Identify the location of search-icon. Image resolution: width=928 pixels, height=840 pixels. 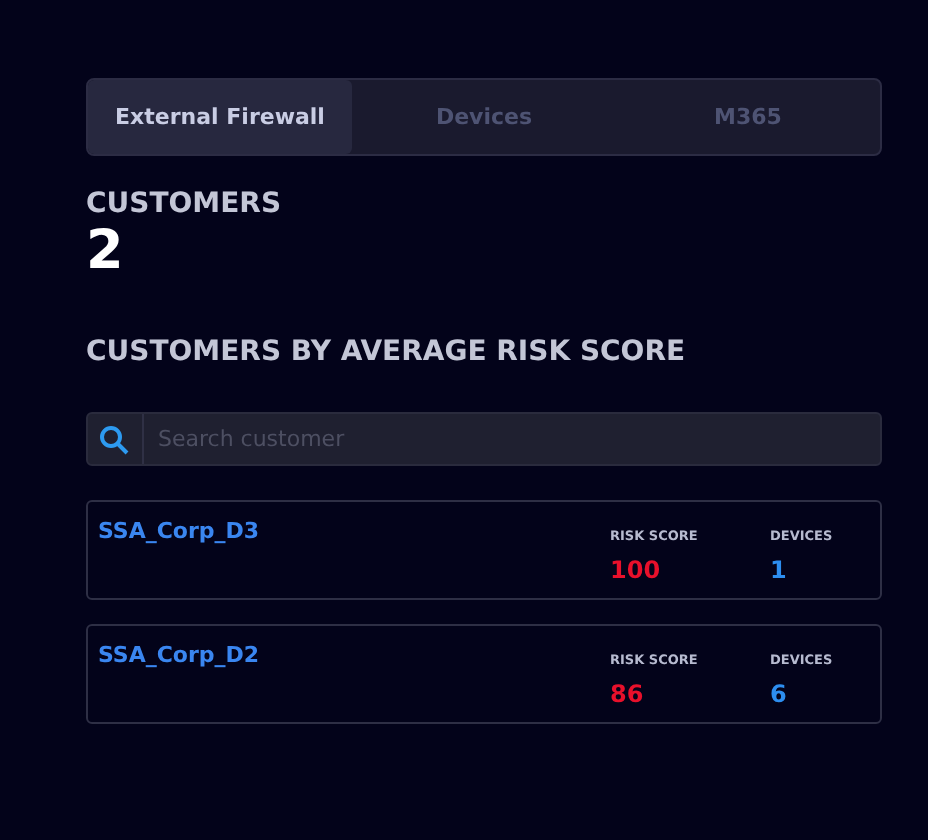
(114, 439).